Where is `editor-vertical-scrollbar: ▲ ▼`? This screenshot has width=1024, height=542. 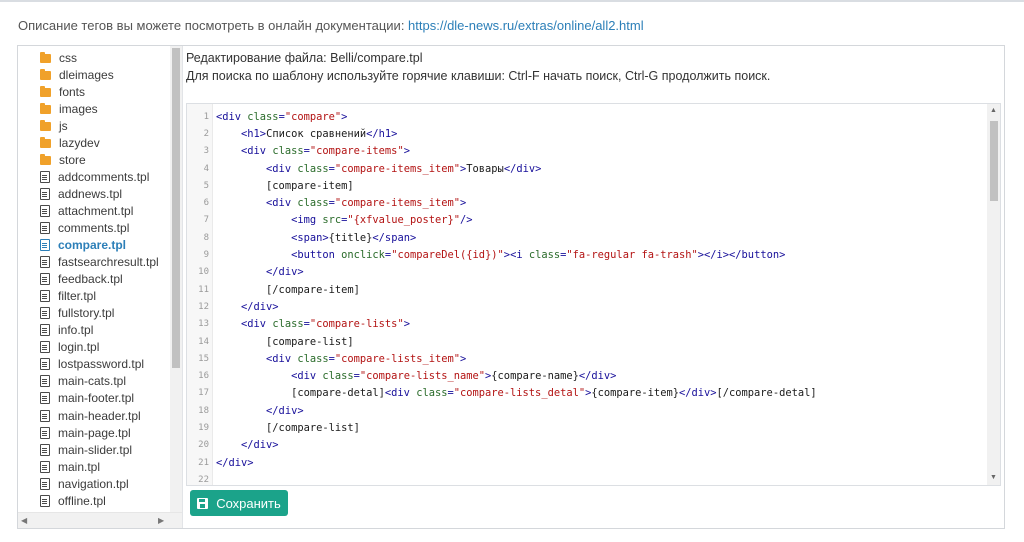 editor-vertical-scrollbar: ▲ ▼ is located at coordinates (993, 294).